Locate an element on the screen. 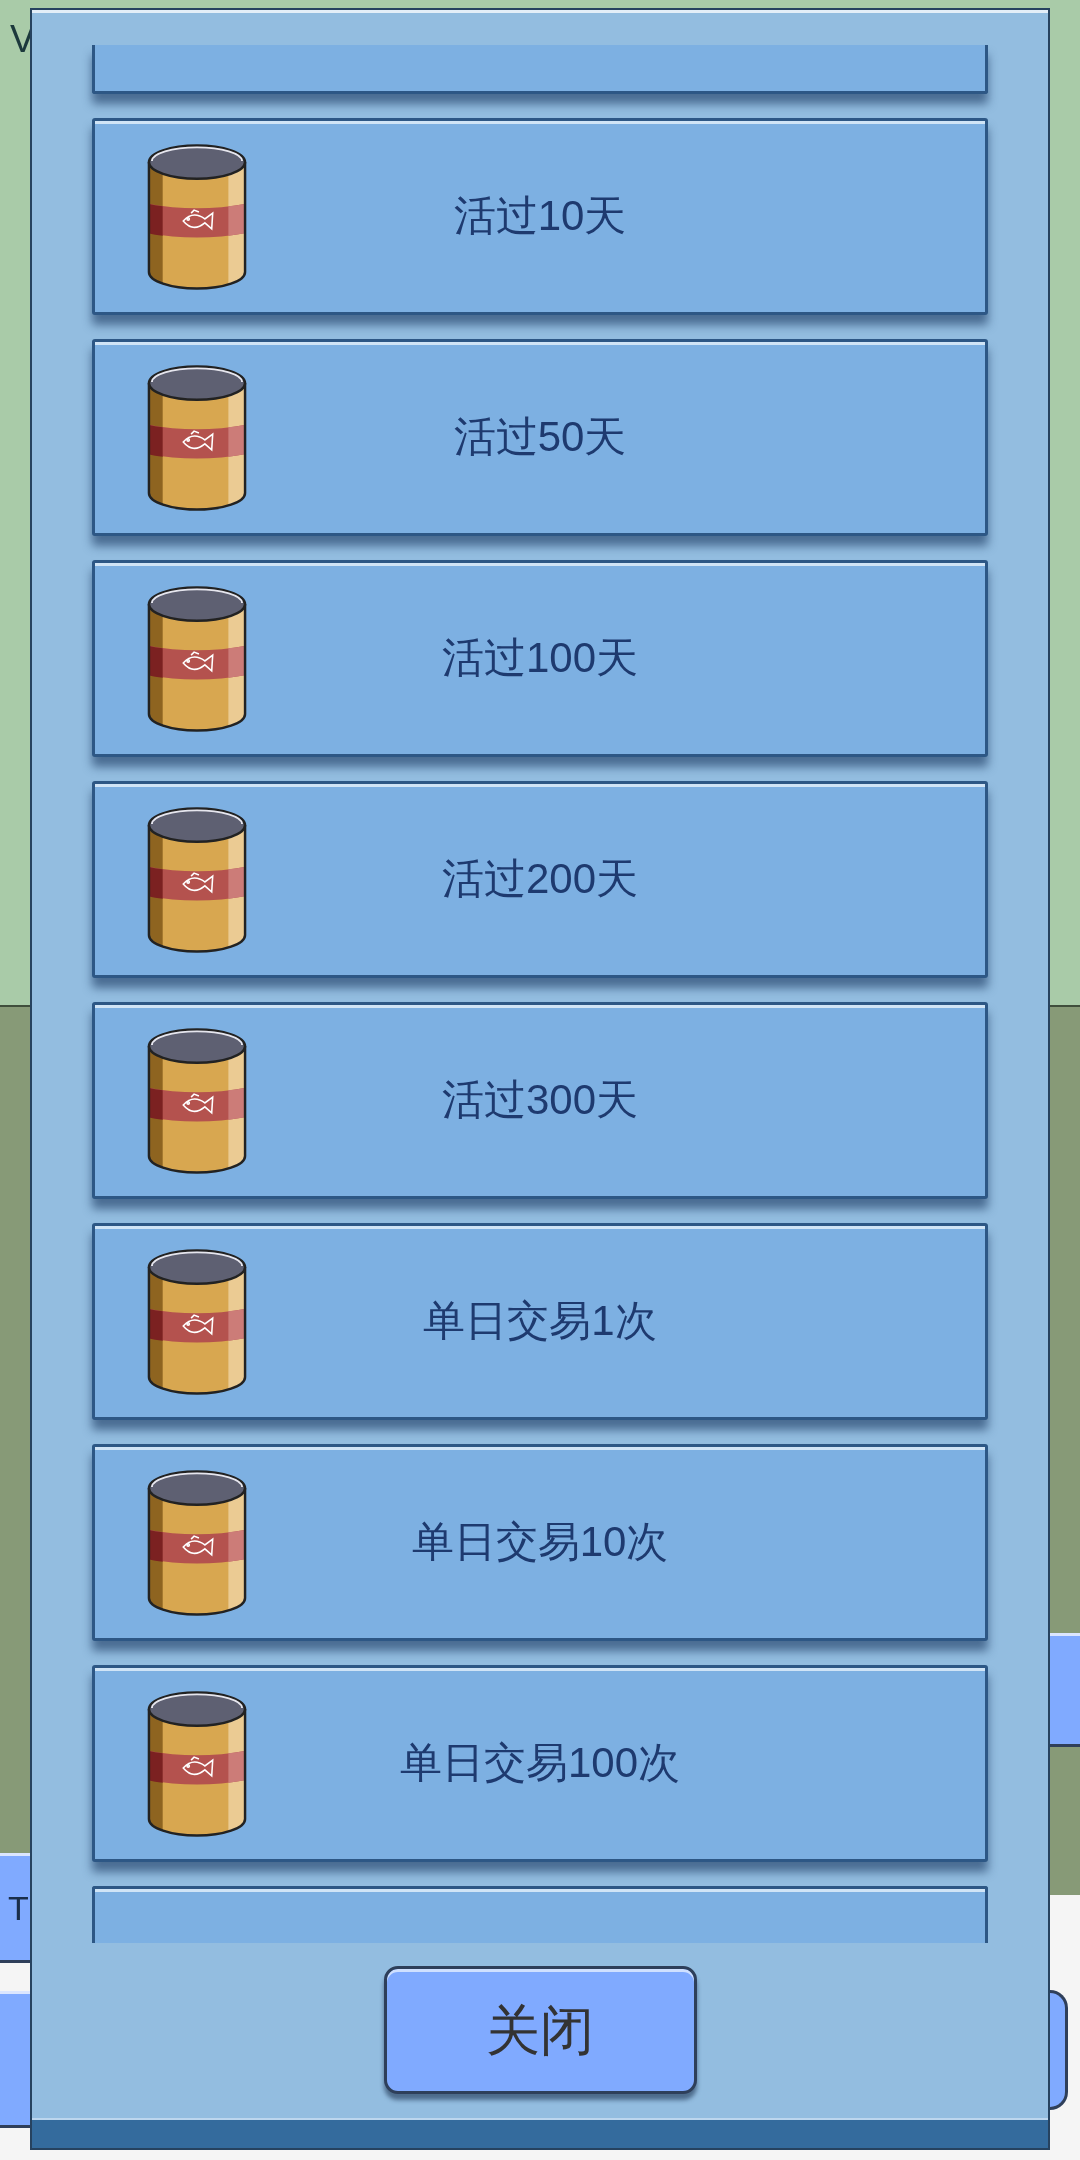 Image resolution: width=1080 pixels, height=2160 pixels. side-button is located at coordinates (1059, 2050).